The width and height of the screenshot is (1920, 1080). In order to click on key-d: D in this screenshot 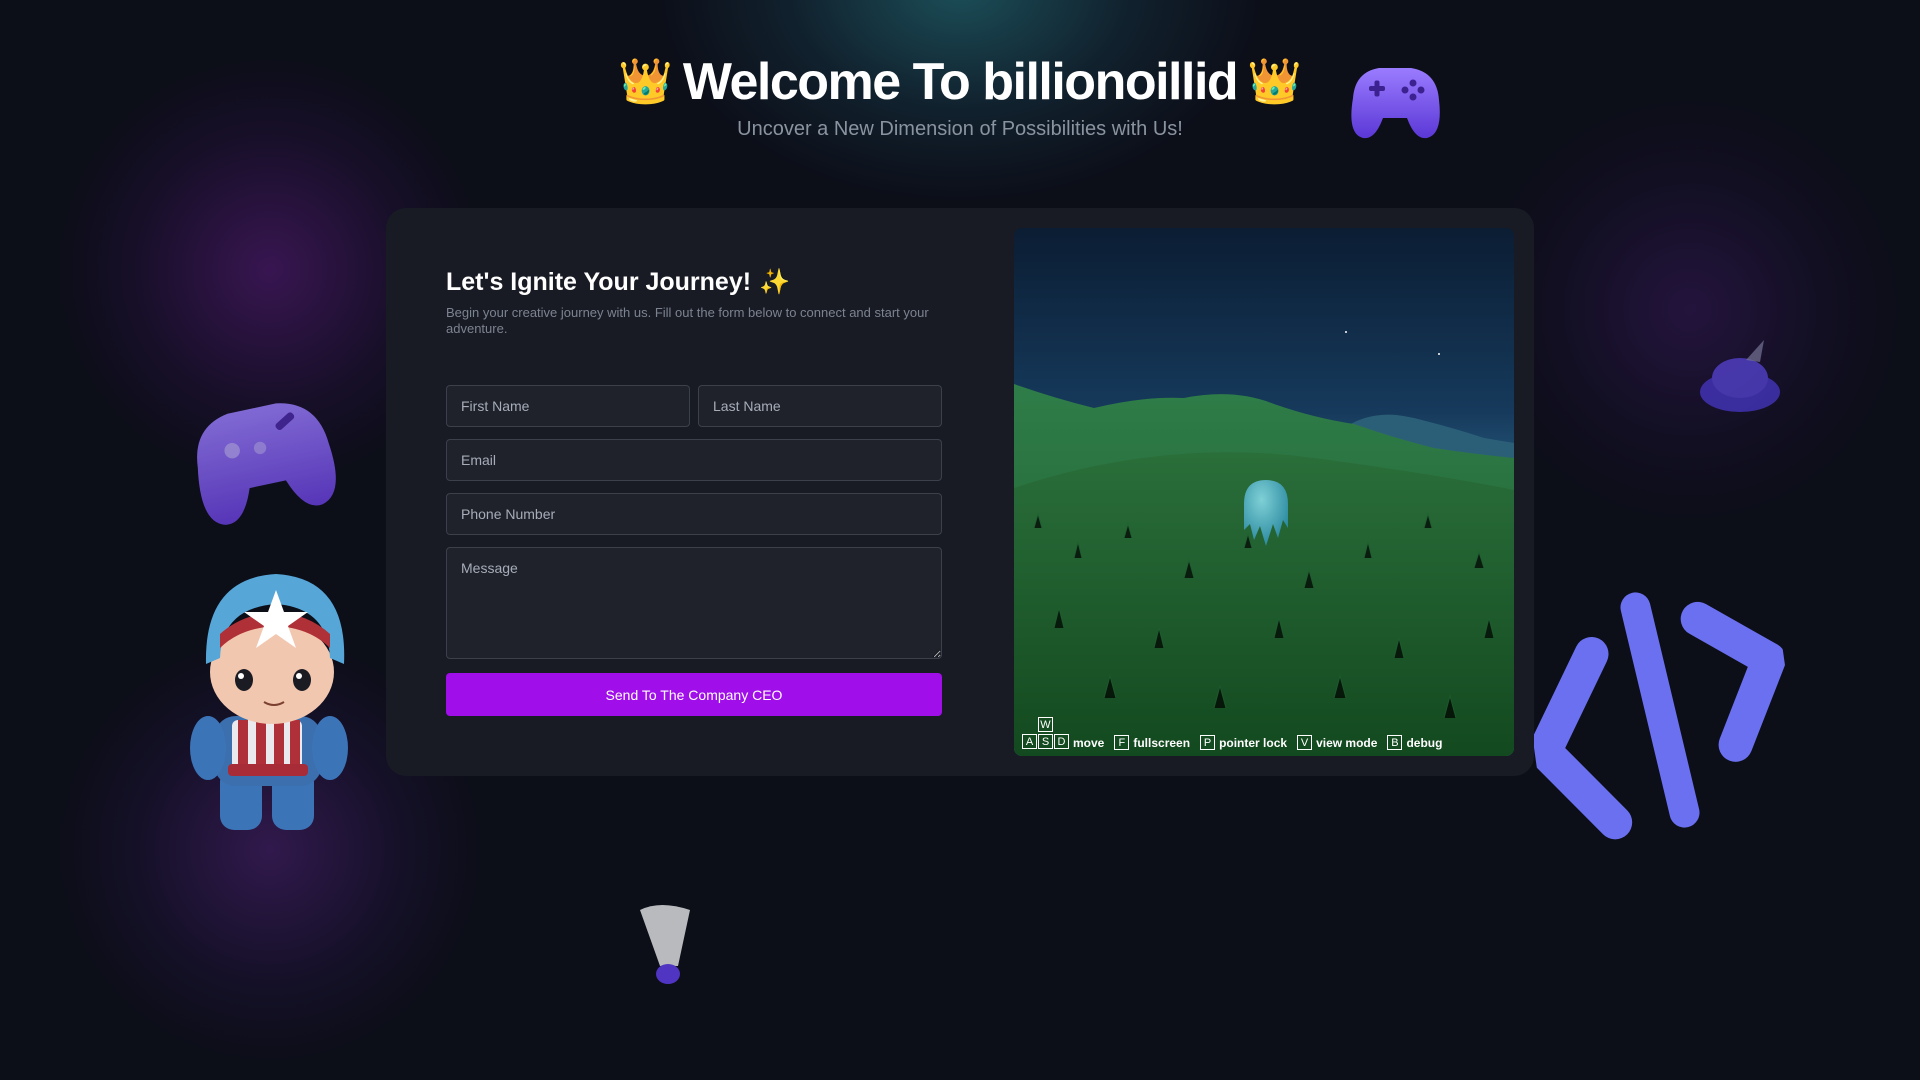, I will do `click(1061, 741)`.